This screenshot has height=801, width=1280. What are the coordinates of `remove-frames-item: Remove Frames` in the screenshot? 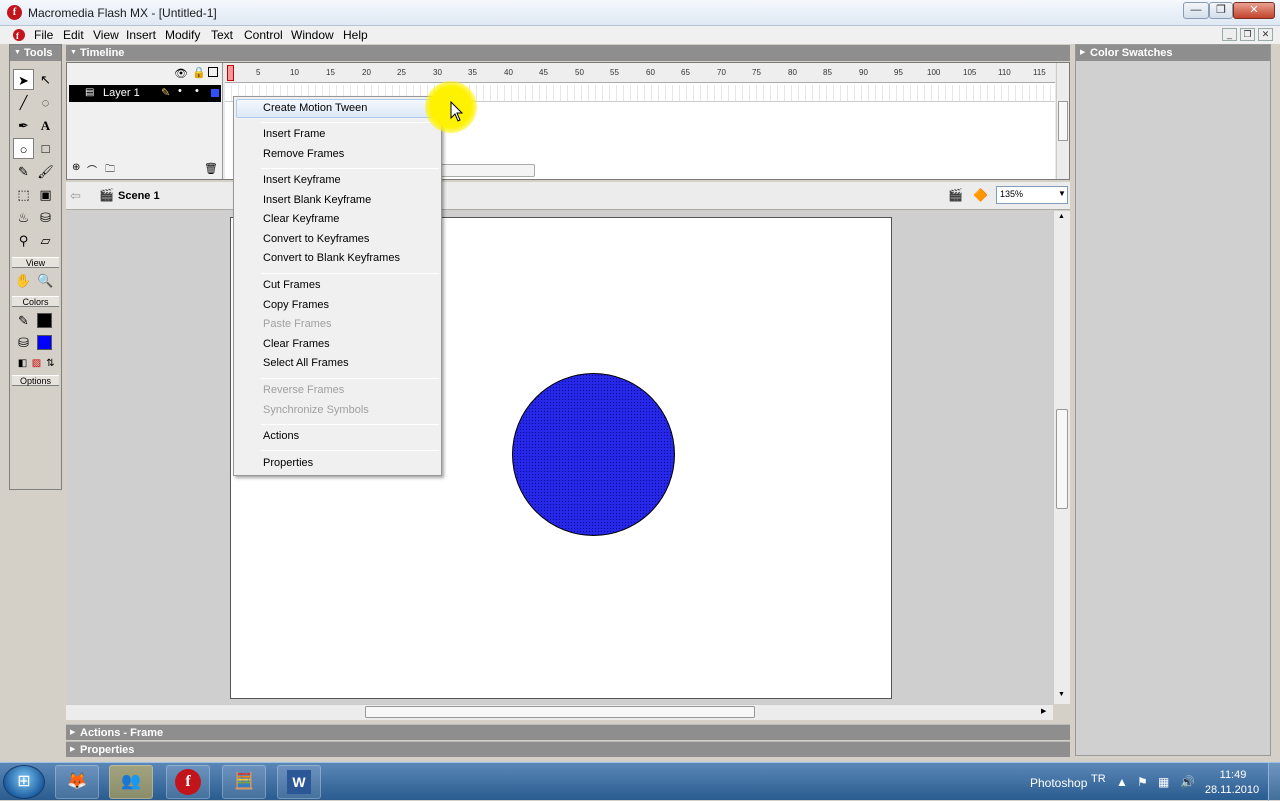 It's located at (303, 154).